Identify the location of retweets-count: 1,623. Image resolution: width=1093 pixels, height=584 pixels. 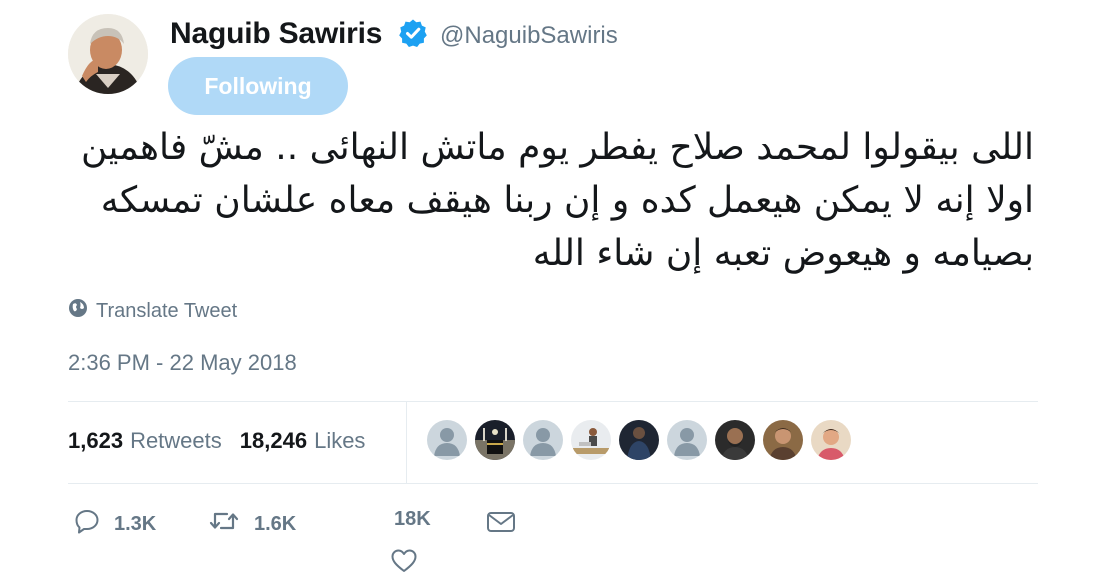
(96, 440).